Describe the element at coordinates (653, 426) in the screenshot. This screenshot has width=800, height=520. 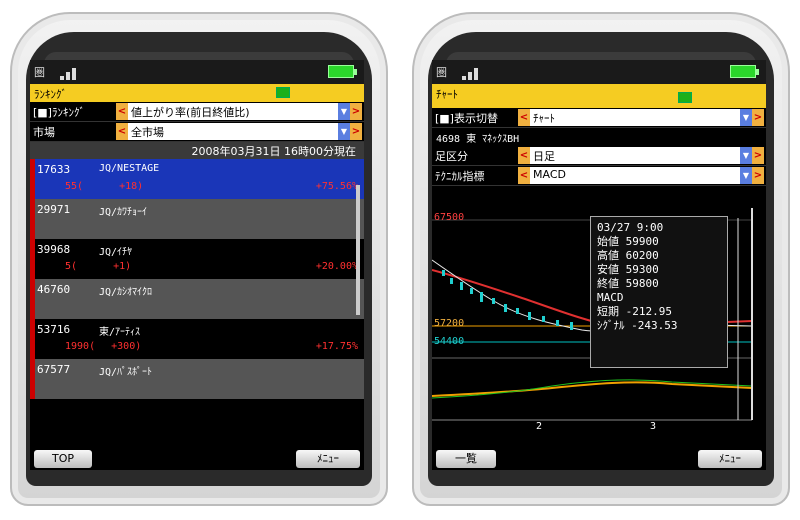
I see `x-tick-label: 3` at that location.